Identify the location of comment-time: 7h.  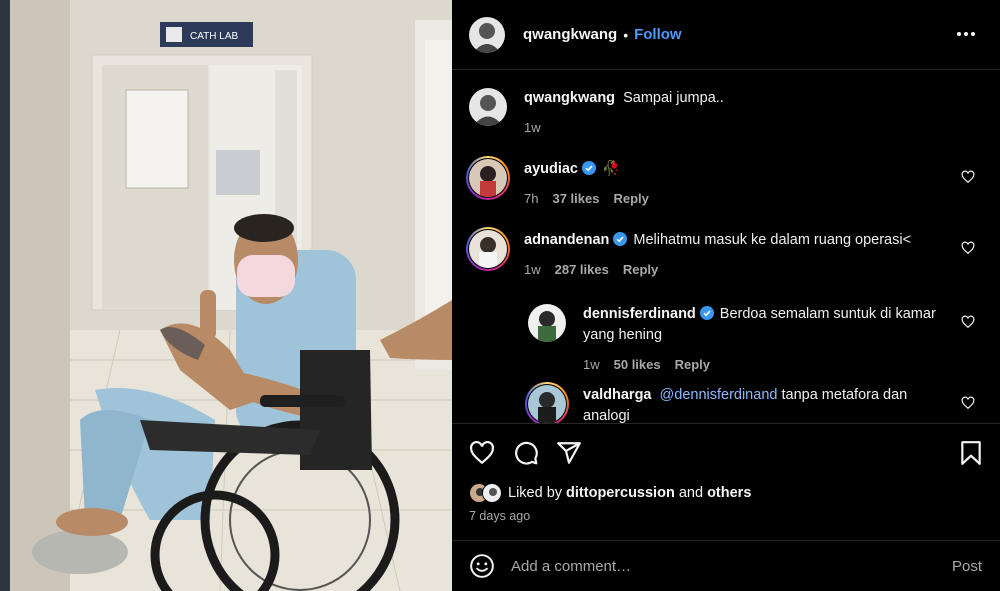
(531, 198).